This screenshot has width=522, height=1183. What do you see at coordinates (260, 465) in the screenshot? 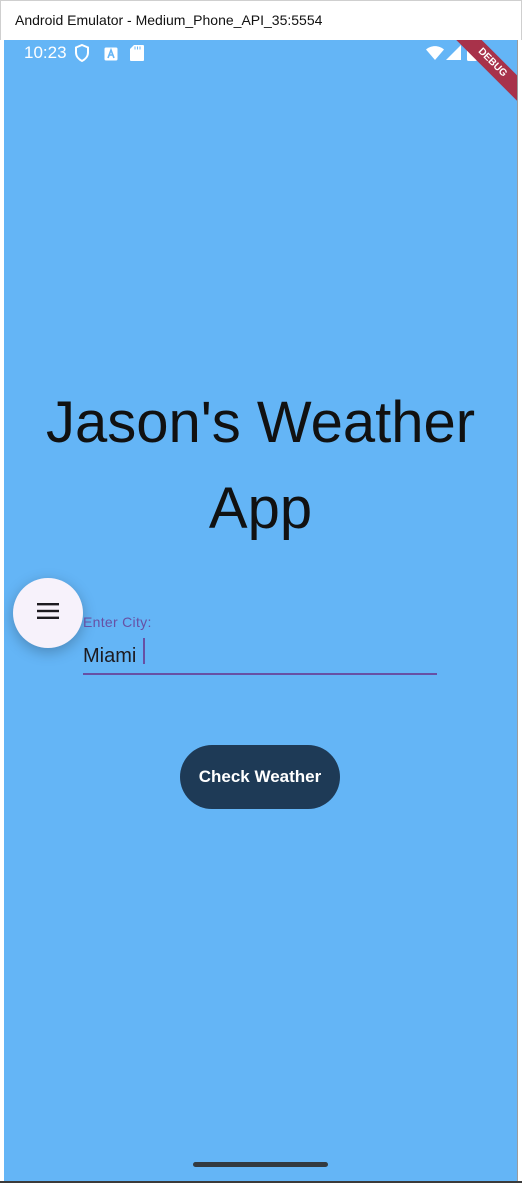
I see `page-title: Jason's Weather App` at bounding box center [260, 465].